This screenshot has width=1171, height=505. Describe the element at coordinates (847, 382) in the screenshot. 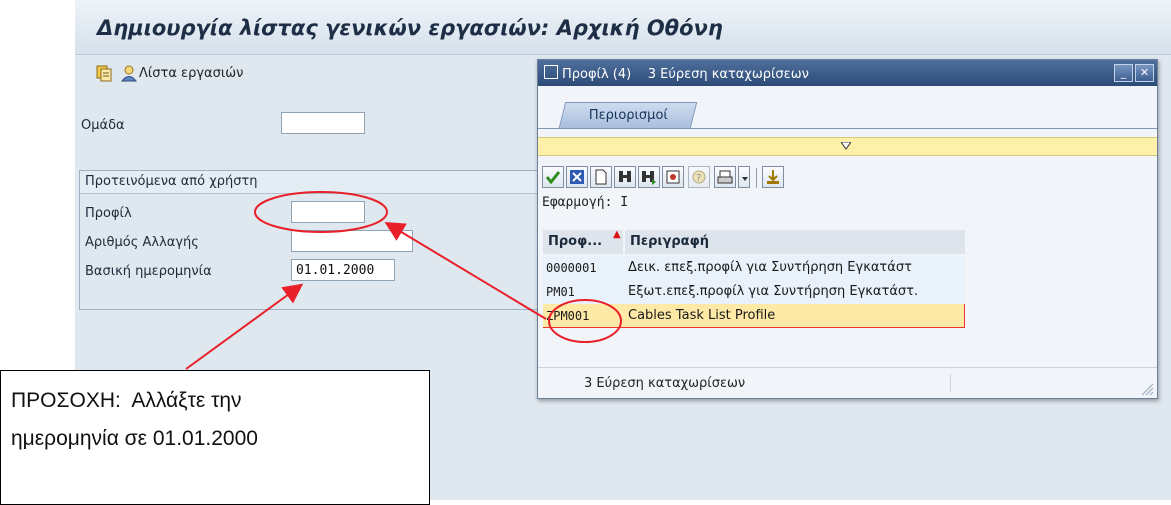

I see `status-bar: 3 Εύρεση καταχωρίσεων` at that location.